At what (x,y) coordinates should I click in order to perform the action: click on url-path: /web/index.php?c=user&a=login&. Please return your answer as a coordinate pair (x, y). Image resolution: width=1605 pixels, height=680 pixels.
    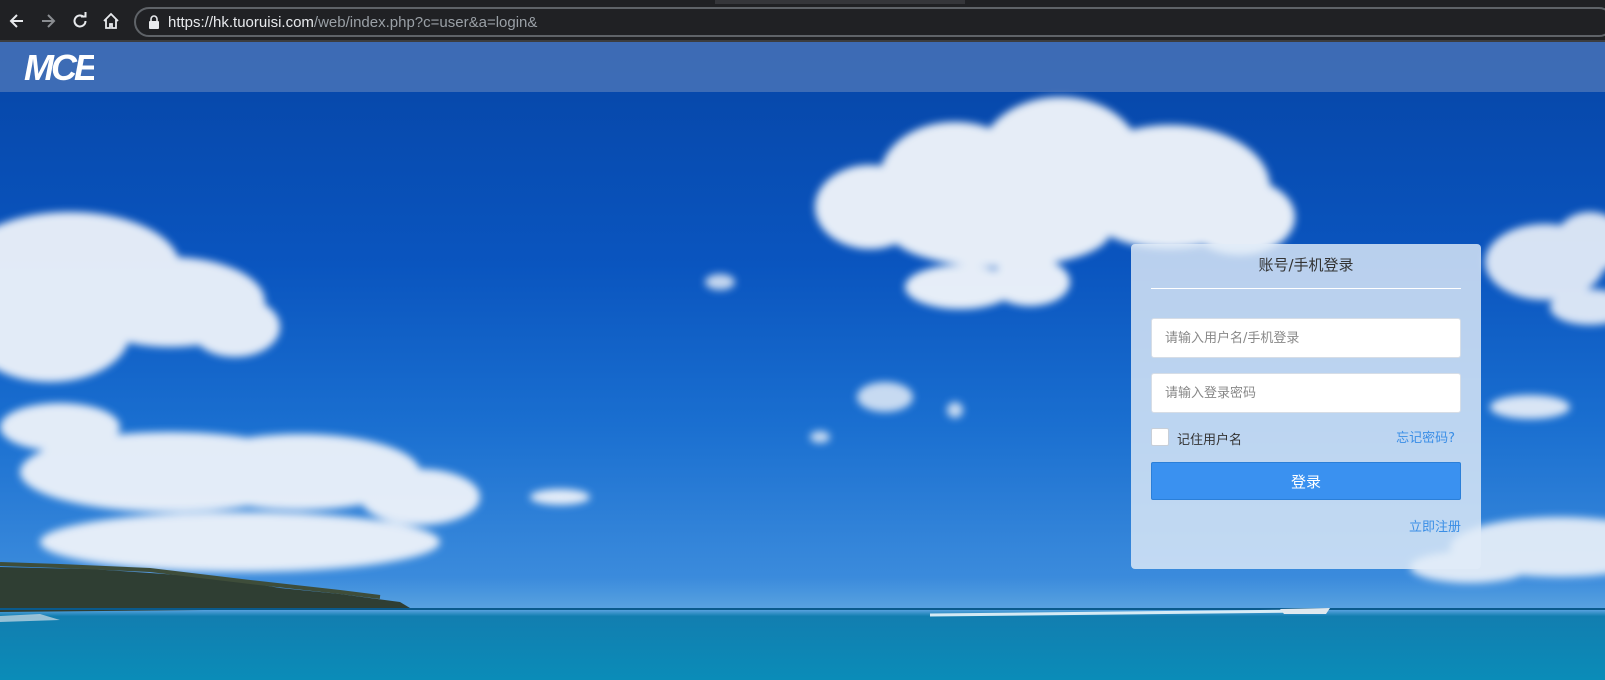
    Looking at the image, I should click on (425, 22).